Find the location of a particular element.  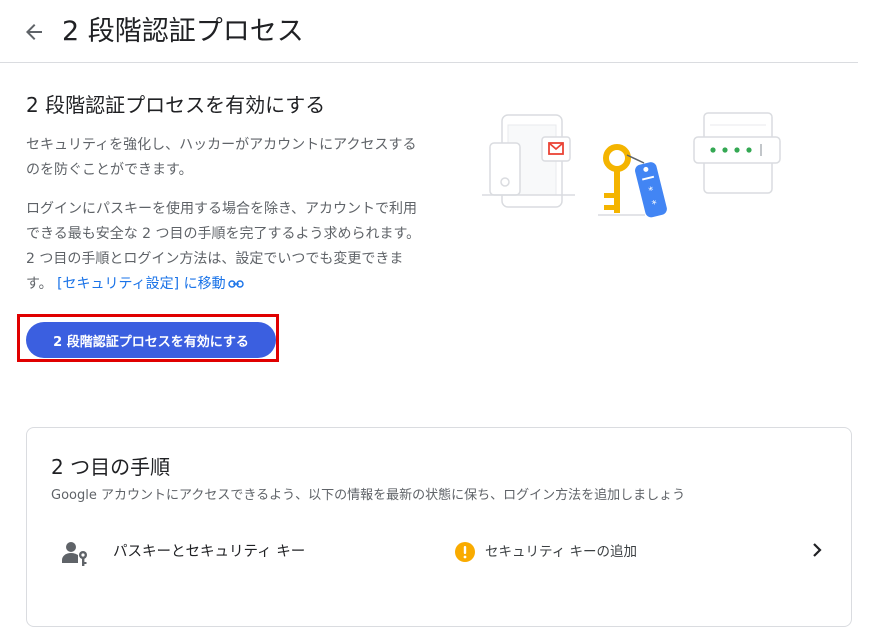

security-settings-link-text: [セキュリティ設定] に移動 is located at coordinates (141, 284).